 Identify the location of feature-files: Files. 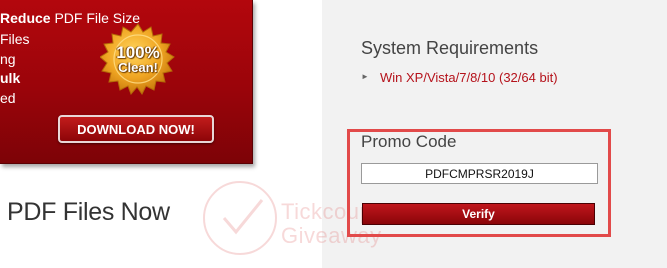
(15, 39).